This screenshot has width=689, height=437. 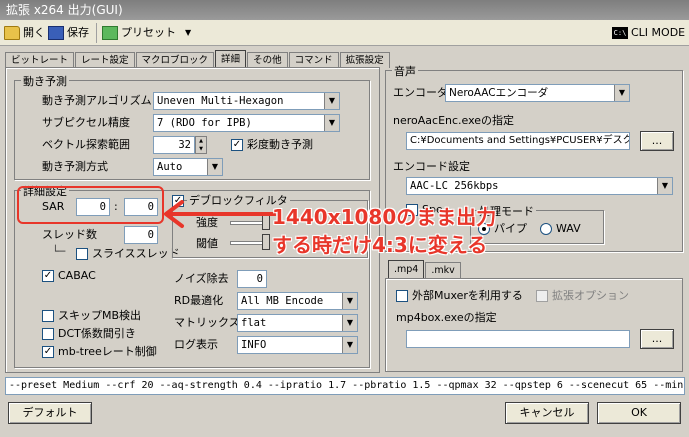 I want to click on ok-button: OK, so click(x=639, y=413).